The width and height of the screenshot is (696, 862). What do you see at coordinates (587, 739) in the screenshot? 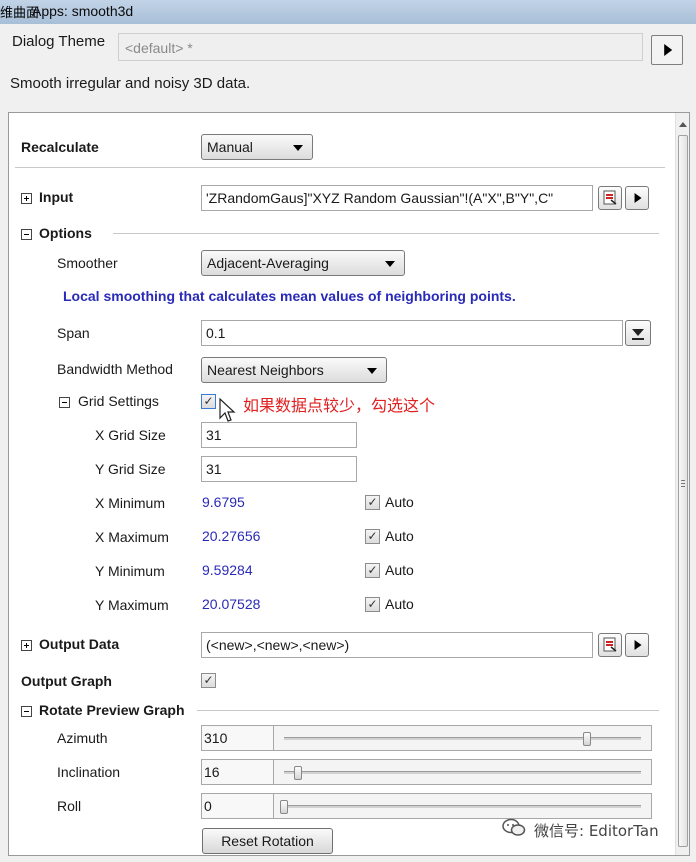
I see `azimuth-thumb` at bounding box center [587, 739].